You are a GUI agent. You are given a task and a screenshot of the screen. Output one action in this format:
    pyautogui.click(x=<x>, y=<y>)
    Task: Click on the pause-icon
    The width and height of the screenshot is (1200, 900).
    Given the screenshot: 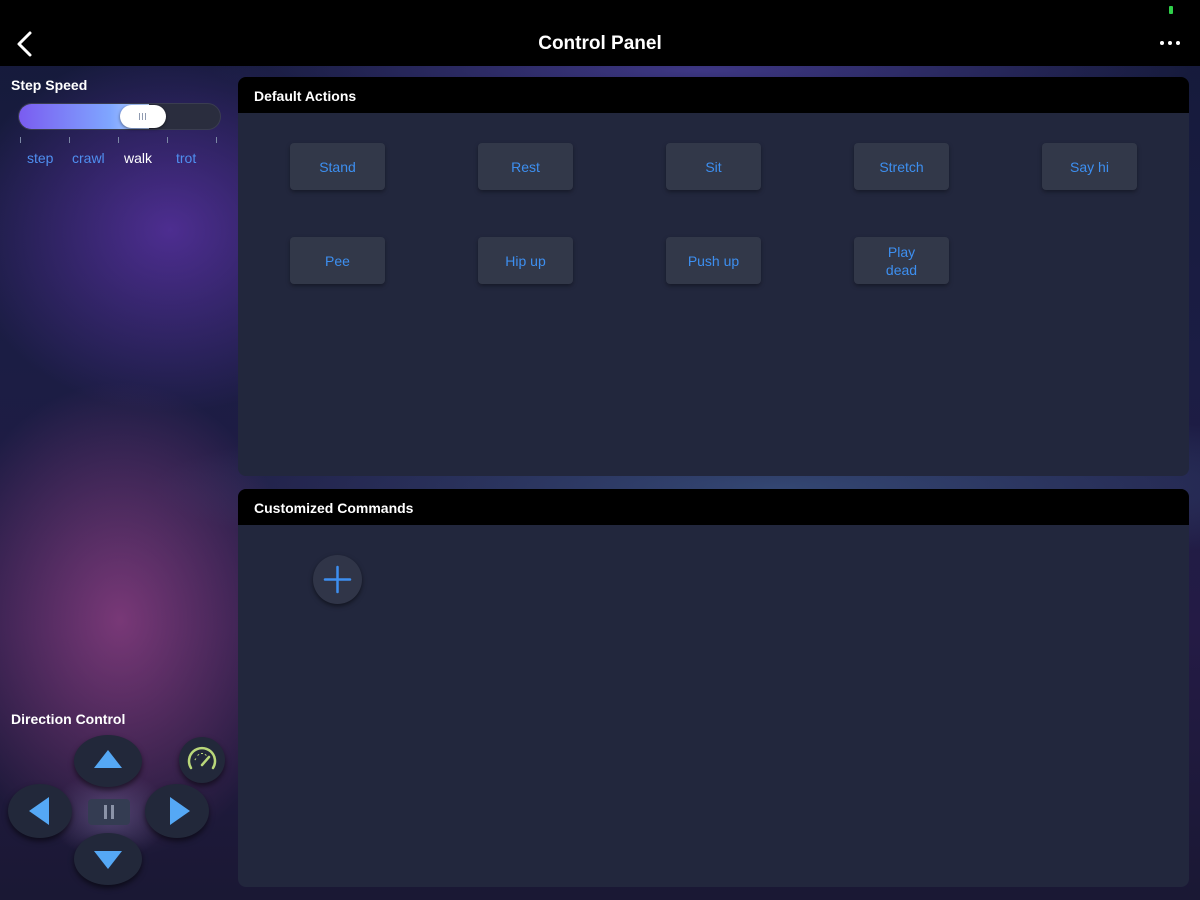 What is the action you would take?
    pyautogui.click(x=109, y=812)
    